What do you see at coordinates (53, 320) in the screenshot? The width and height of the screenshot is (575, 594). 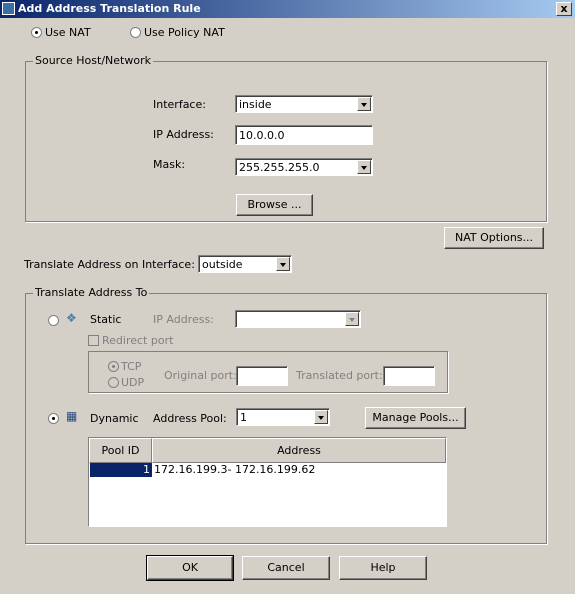 I see `static-radio` at bounding box center [53, 320].